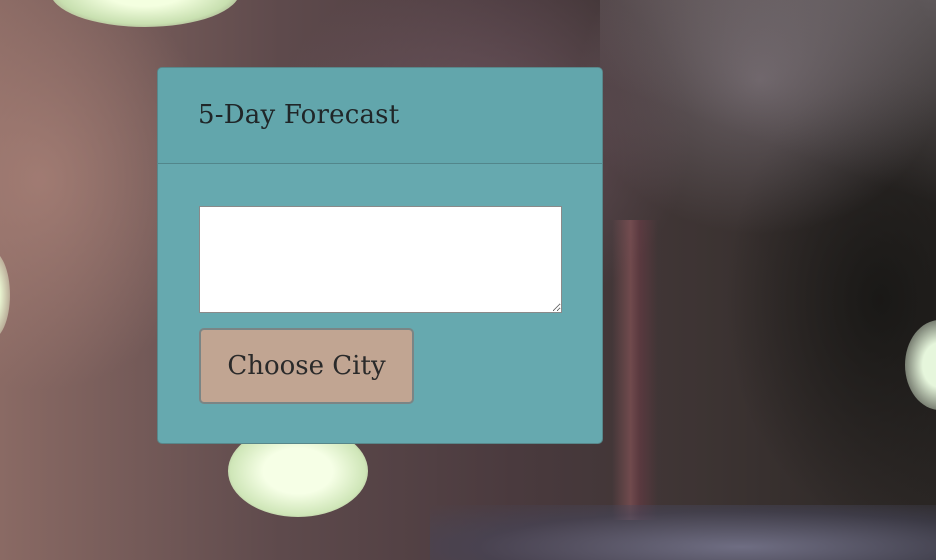 The height and width of the screenshot is (560, 936). I want to click on bokeh-light-left, so click(5, 295).